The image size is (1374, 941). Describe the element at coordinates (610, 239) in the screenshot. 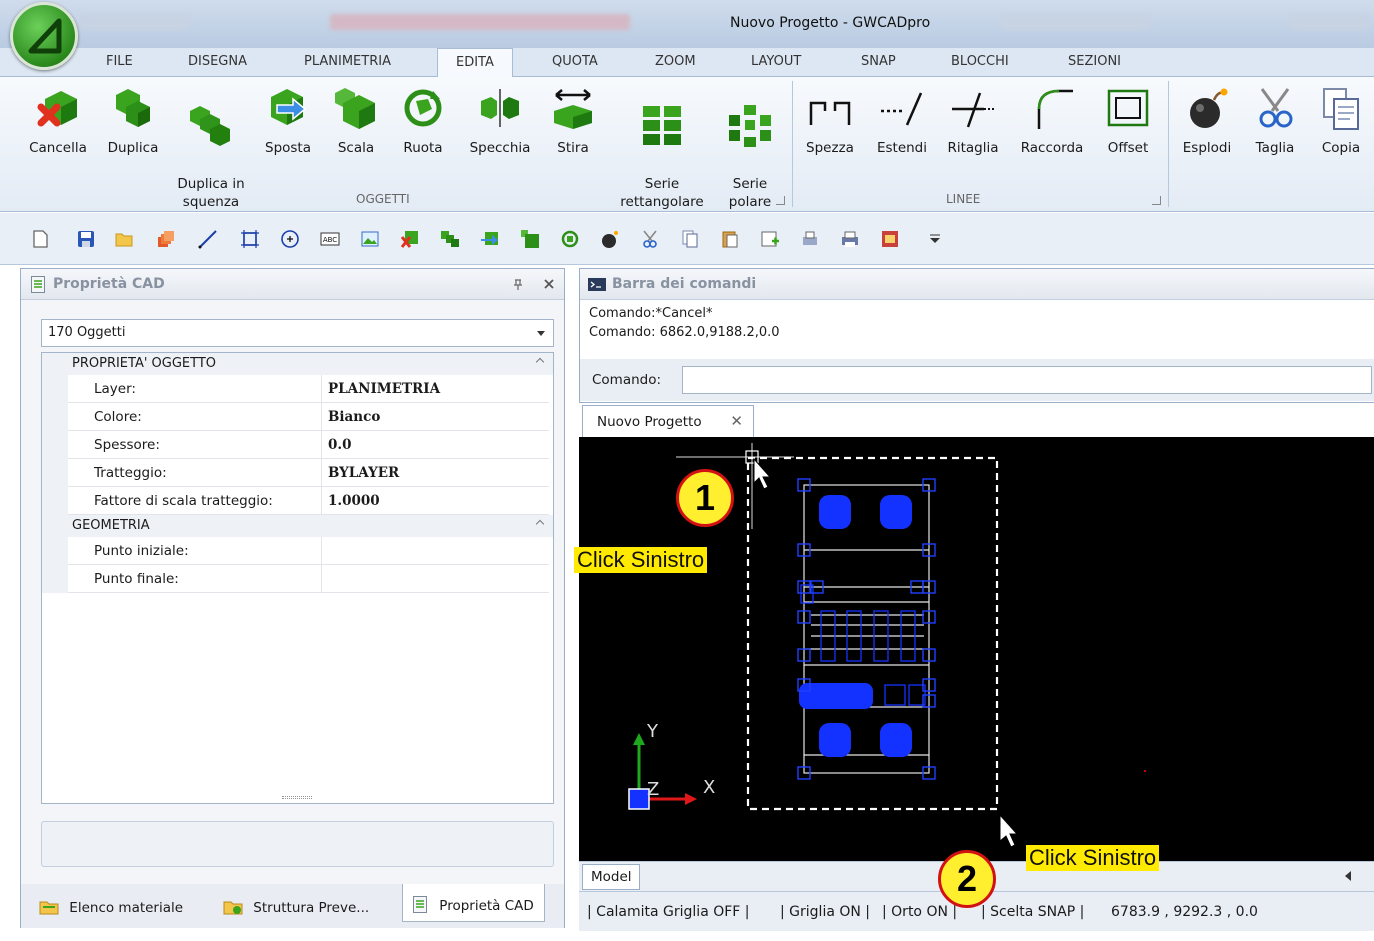

I see `bomb-small-icon` at that location.